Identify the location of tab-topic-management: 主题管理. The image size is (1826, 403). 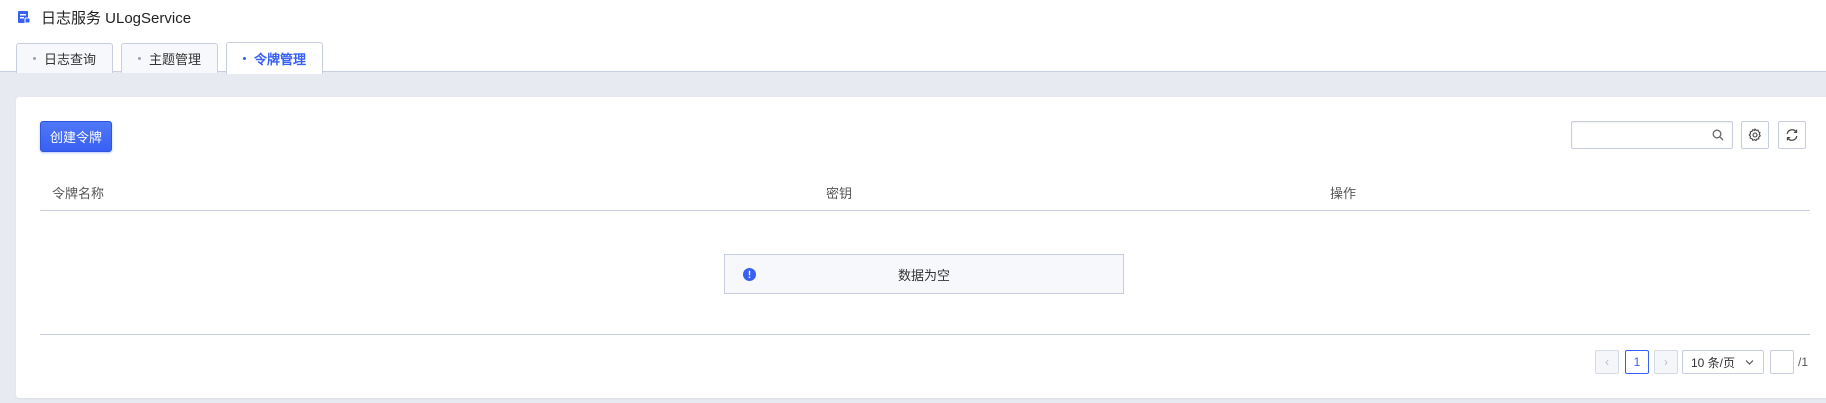
(170, 58).